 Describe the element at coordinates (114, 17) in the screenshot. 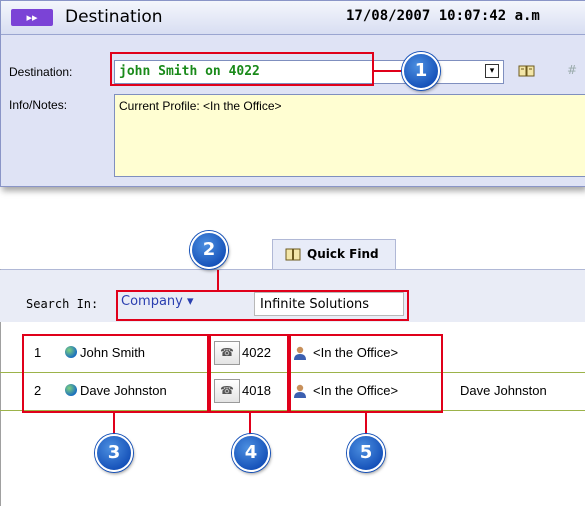

I see `destination-title: Destination` at that location.